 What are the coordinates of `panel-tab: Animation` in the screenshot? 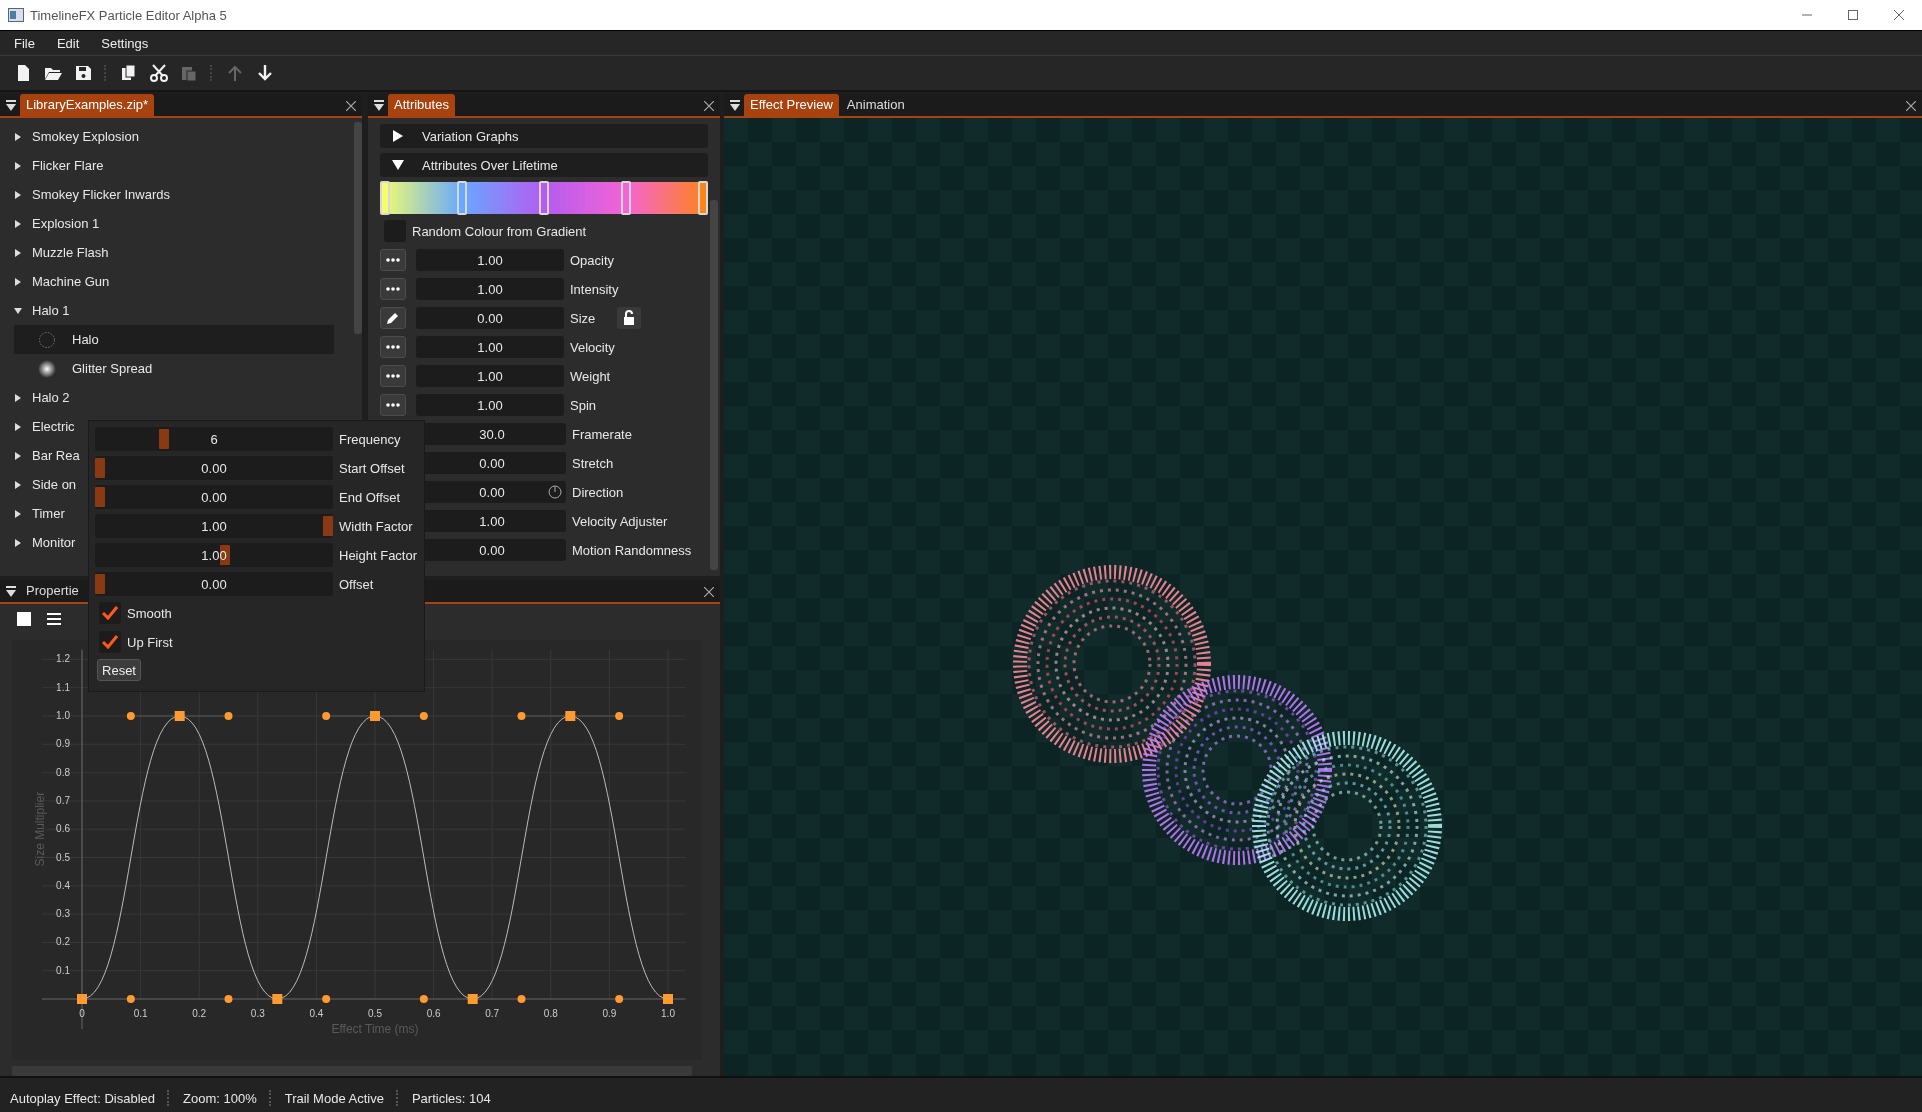 It's located at (875, 105).